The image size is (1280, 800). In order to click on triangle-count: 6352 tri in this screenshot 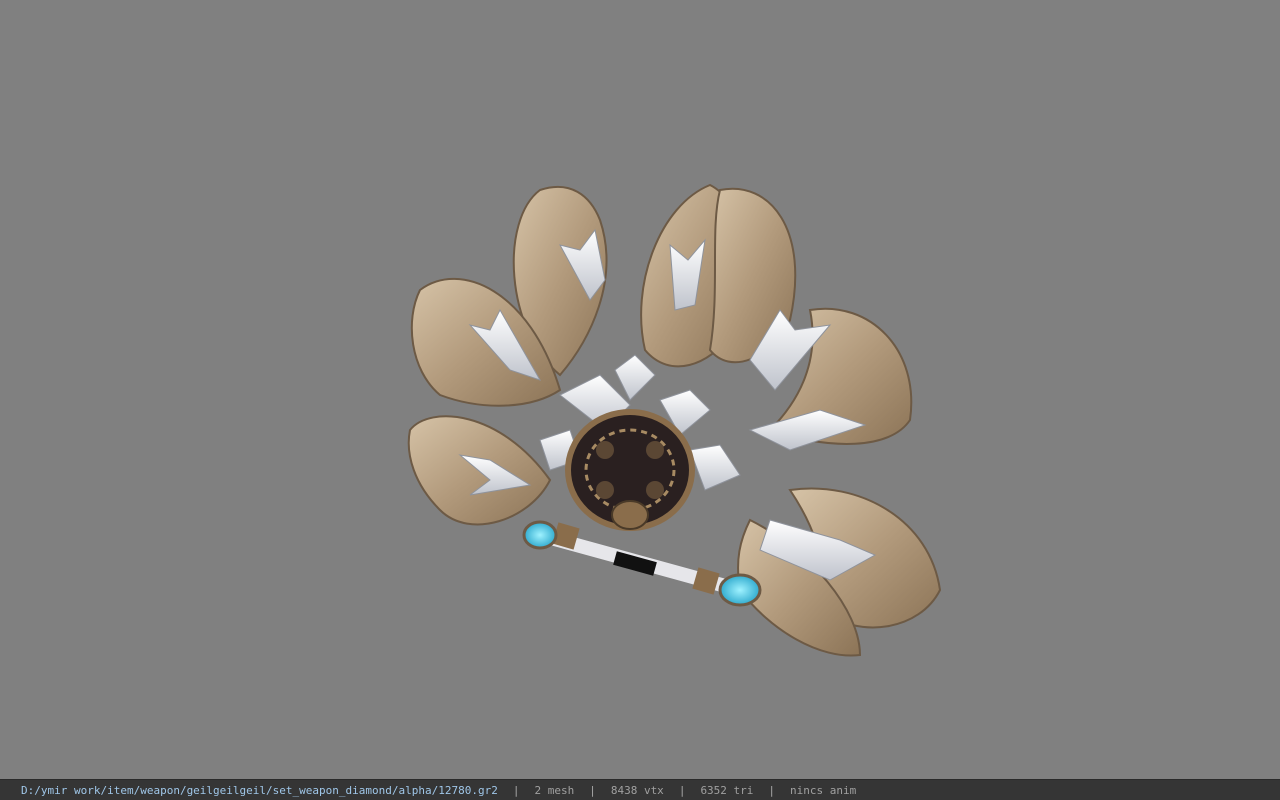, I will do `click(727, 790)`.